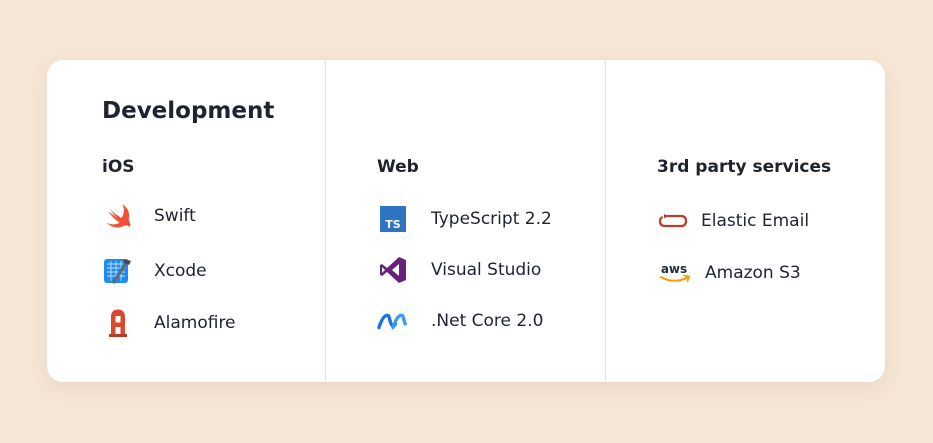 Image resolution: width=933 pixels, height=443 pixels. I want to click on list-item-dotnet: .Net Core 2.0, so click(460, 321).